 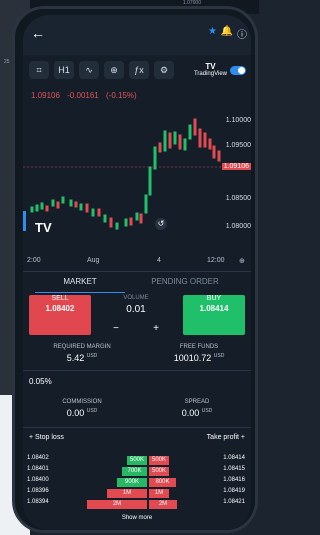 What do you see at coordinates (139, 70) in the screenshot?
I see `indicators-icon: ƒx` at bounding box center [139, 70].